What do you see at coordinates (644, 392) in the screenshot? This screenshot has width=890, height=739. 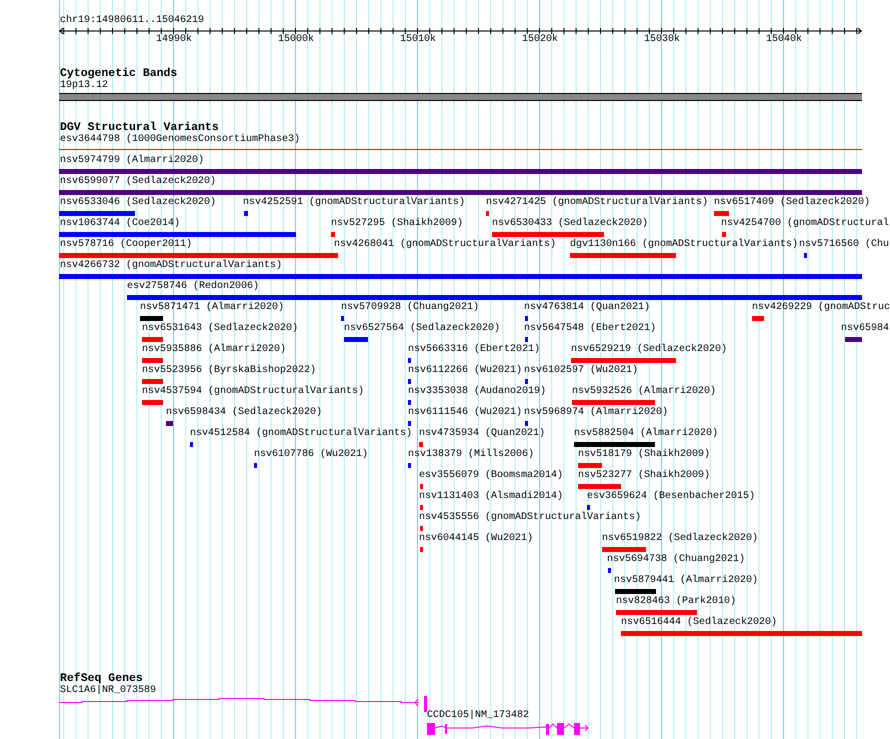 I see `variant-label: nsv5932526 (Almarri2020)` at bounding box center [644, 392].